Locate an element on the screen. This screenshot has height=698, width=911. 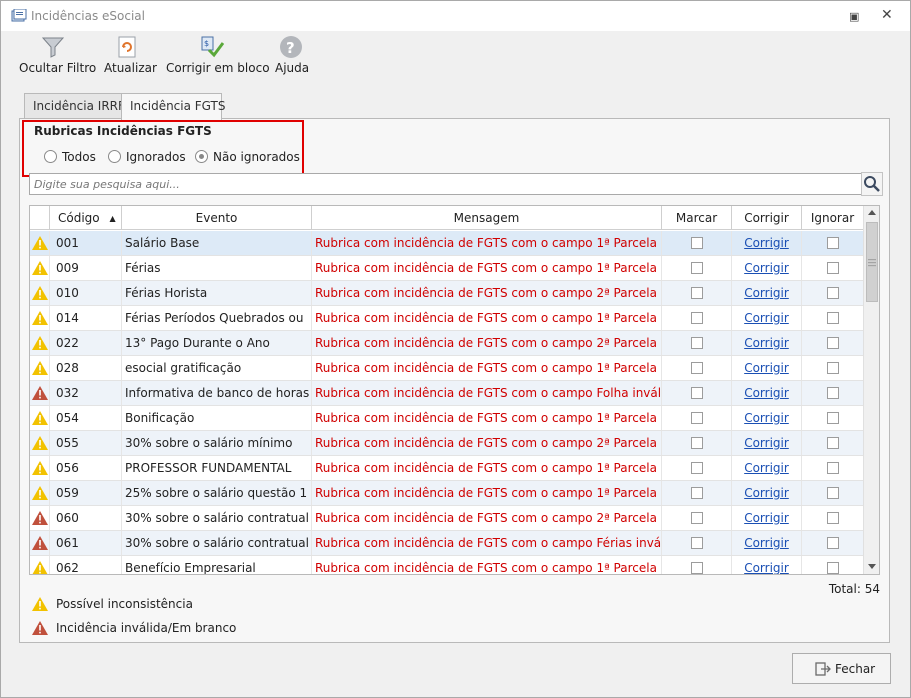
cell-event: 25% sobre o salário questão 1 is located at coordinates (217, 493).